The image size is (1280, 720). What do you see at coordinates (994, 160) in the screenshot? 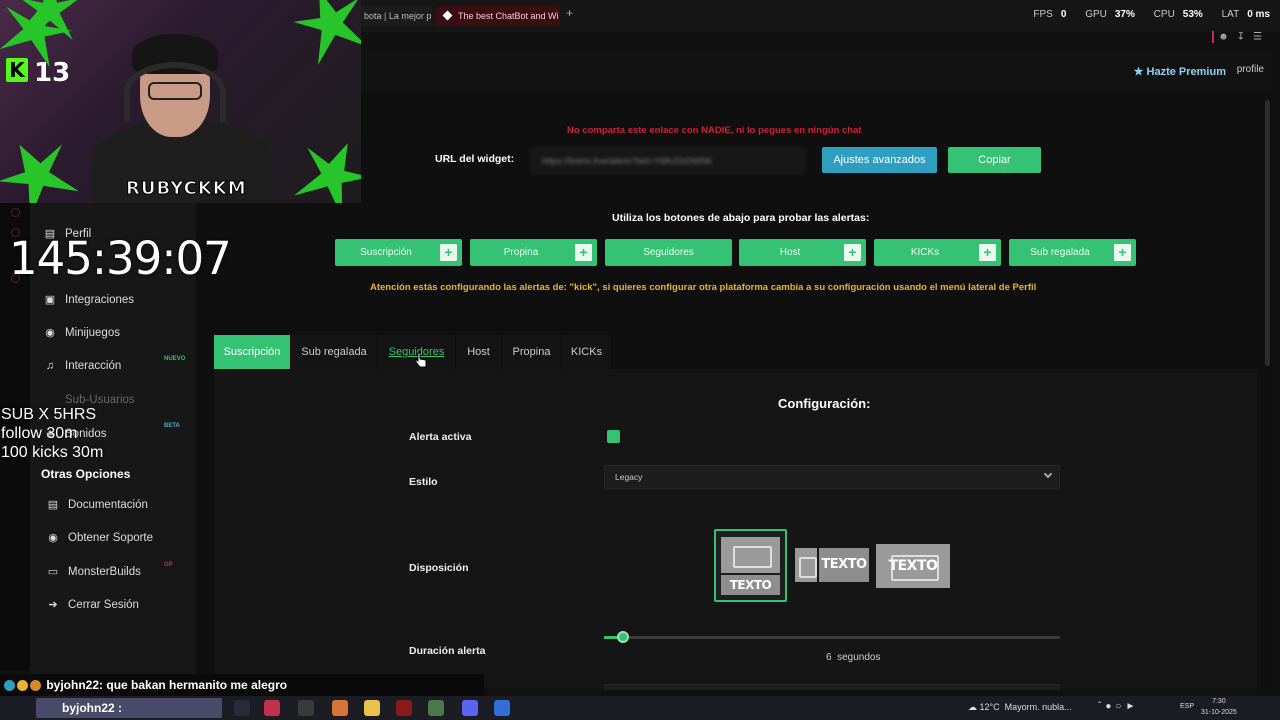
I see `copy-button: Copiar` at bounding box center [994, 160].